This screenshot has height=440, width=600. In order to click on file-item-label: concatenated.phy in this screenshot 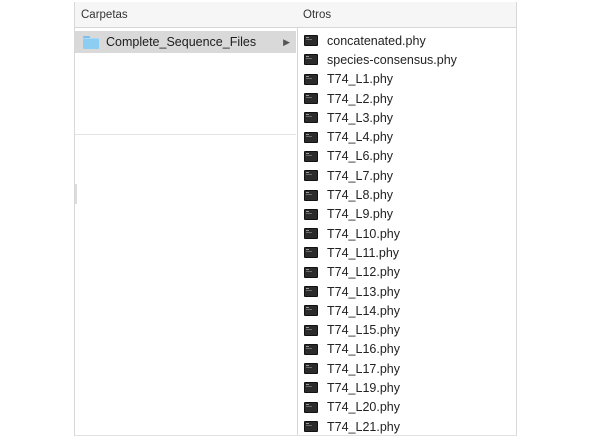, I will do `click(376, 40)`.